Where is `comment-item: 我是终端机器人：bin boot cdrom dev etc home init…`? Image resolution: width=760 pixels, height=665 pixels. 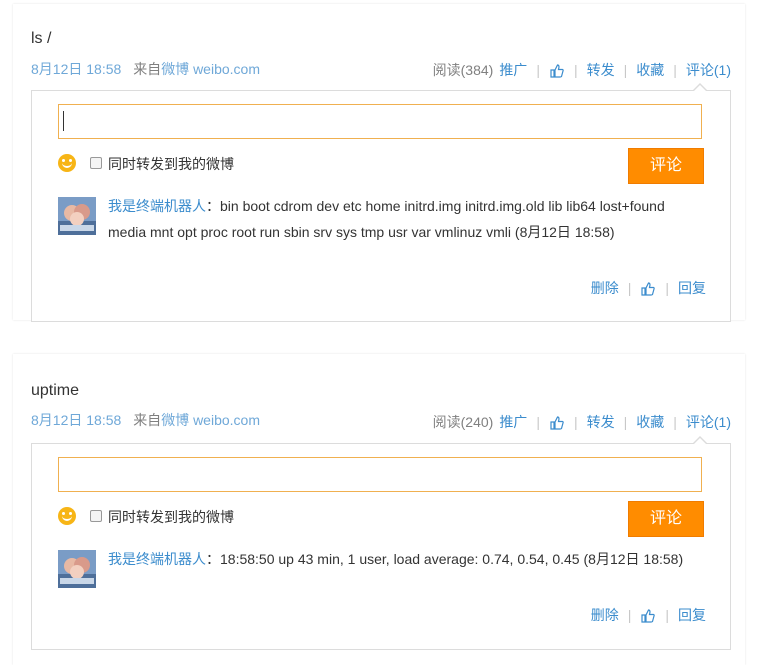
comment-item: 我是终端机器人：bin boot cdrom dev etc home init… is located at coordinates (403, 219).